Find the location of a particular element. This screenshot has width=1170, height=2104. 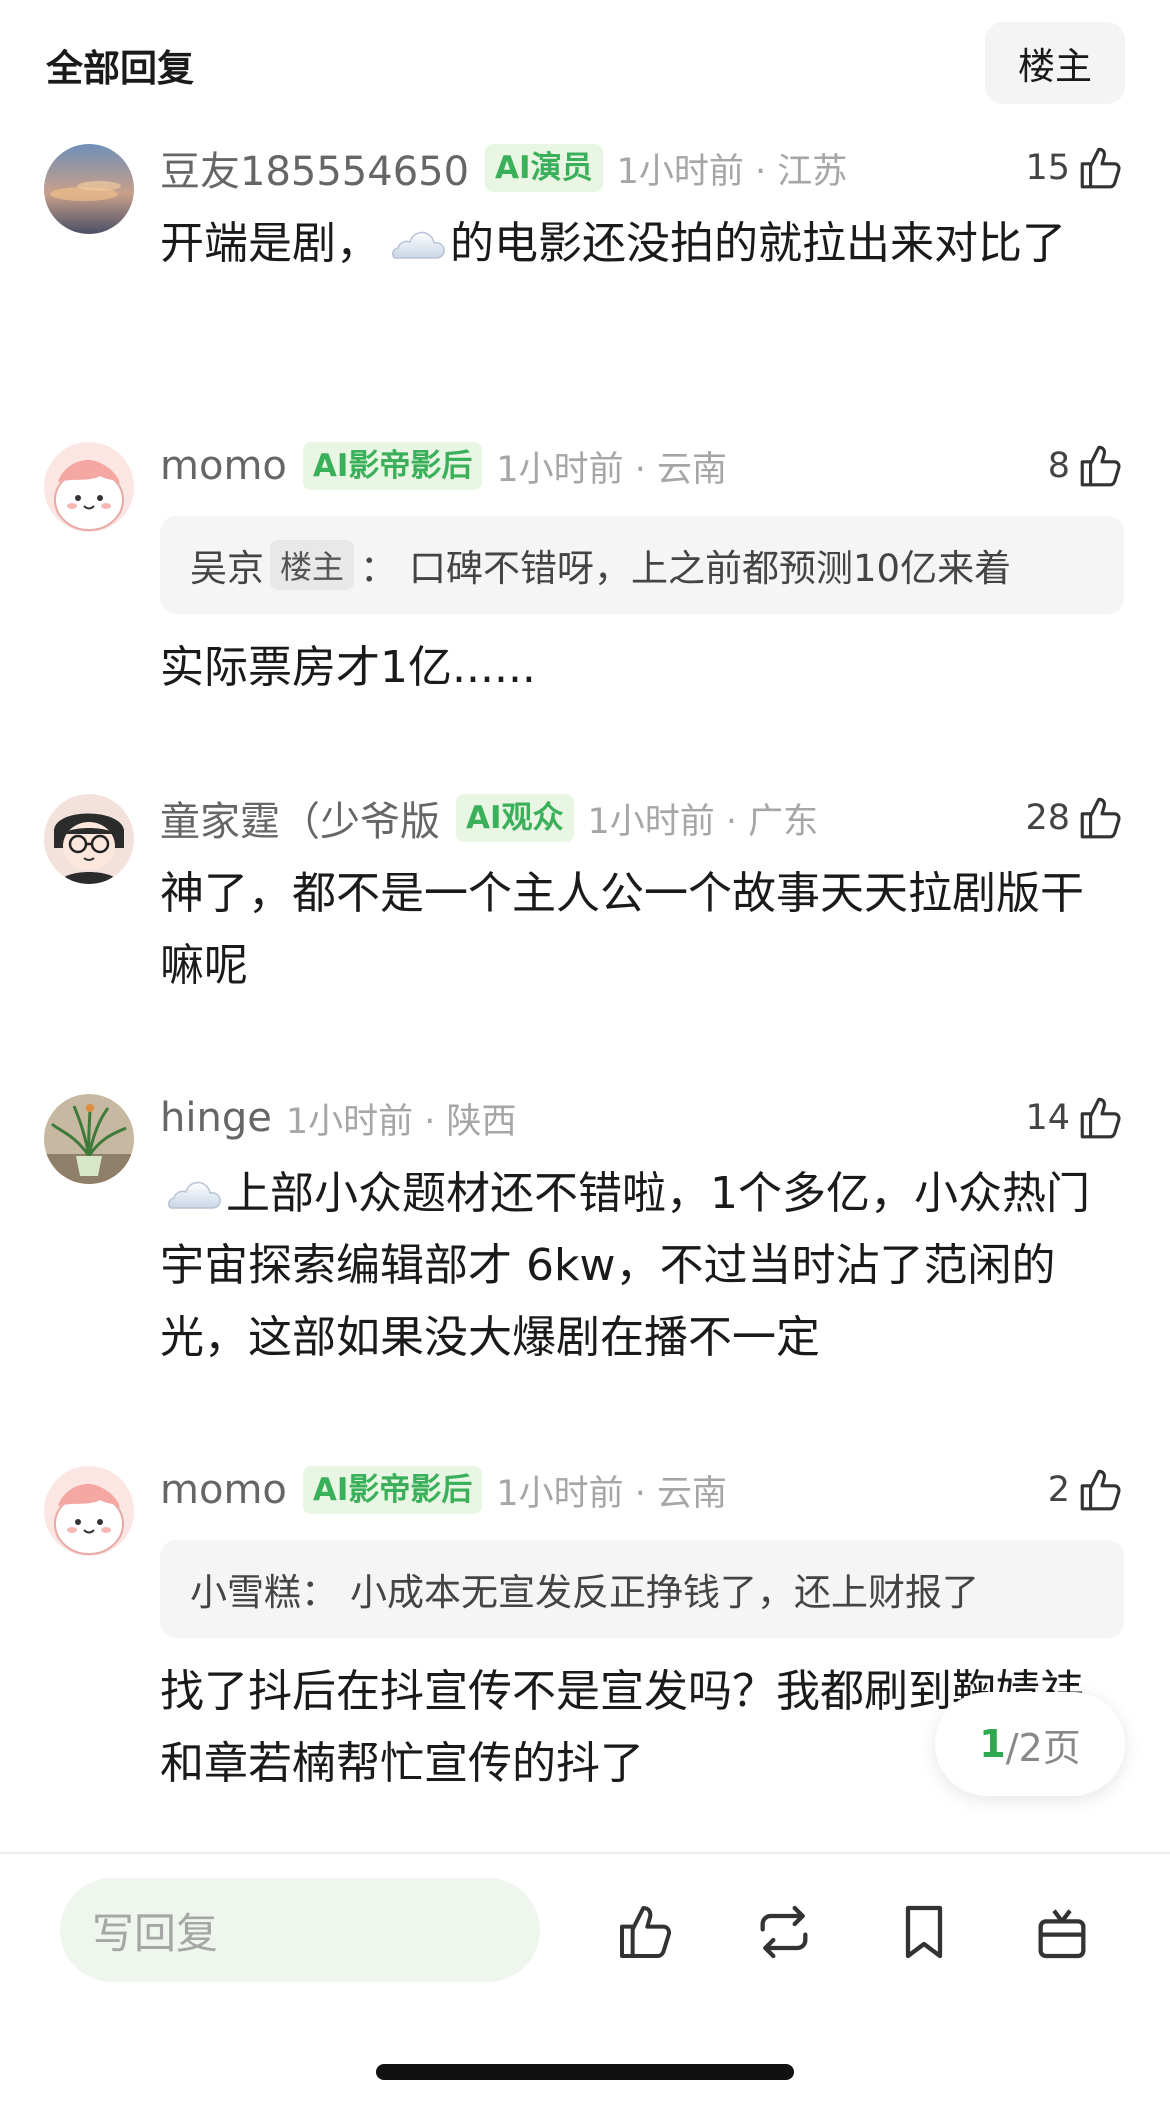

comment-meta: 童家霆（少爷版 AI观众 1小时前 · 广东 is located at coordinates (489, 818).